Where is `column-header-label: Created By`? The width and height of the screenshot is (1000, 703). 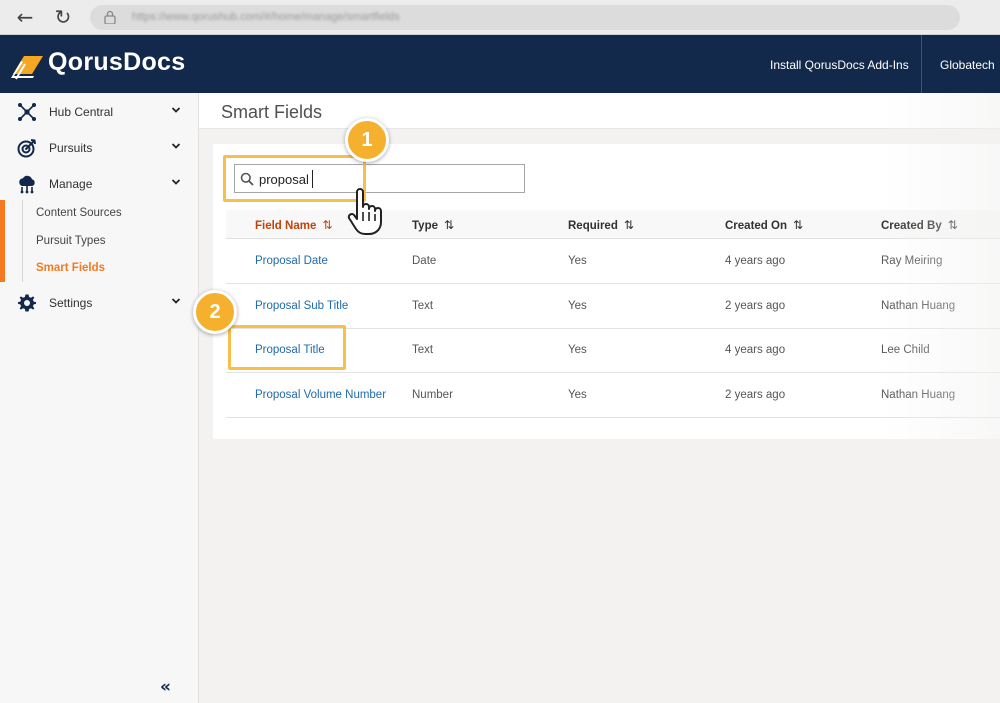 column-header-label: Created By is located at coordinates (911, 226).